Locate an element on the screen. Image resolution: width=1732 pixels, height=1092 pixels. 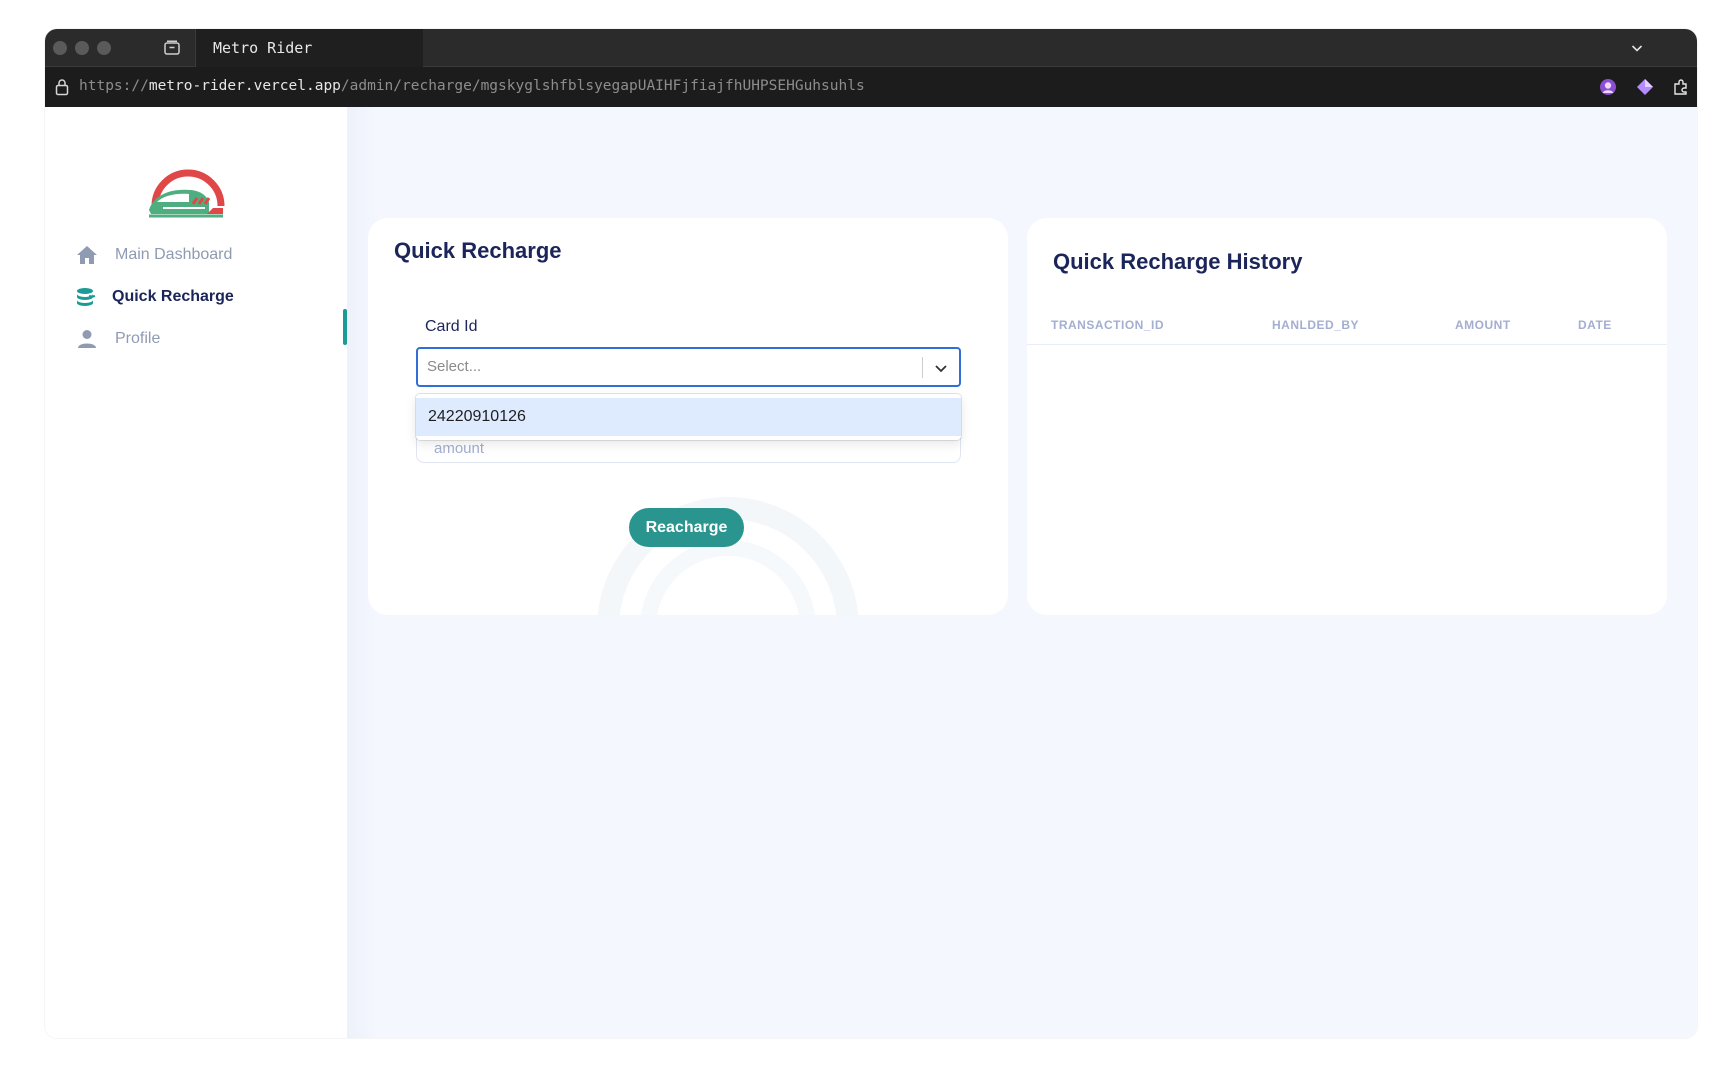
sidebar-item-label: Main Dashboard is located at coordinates (174, 254).